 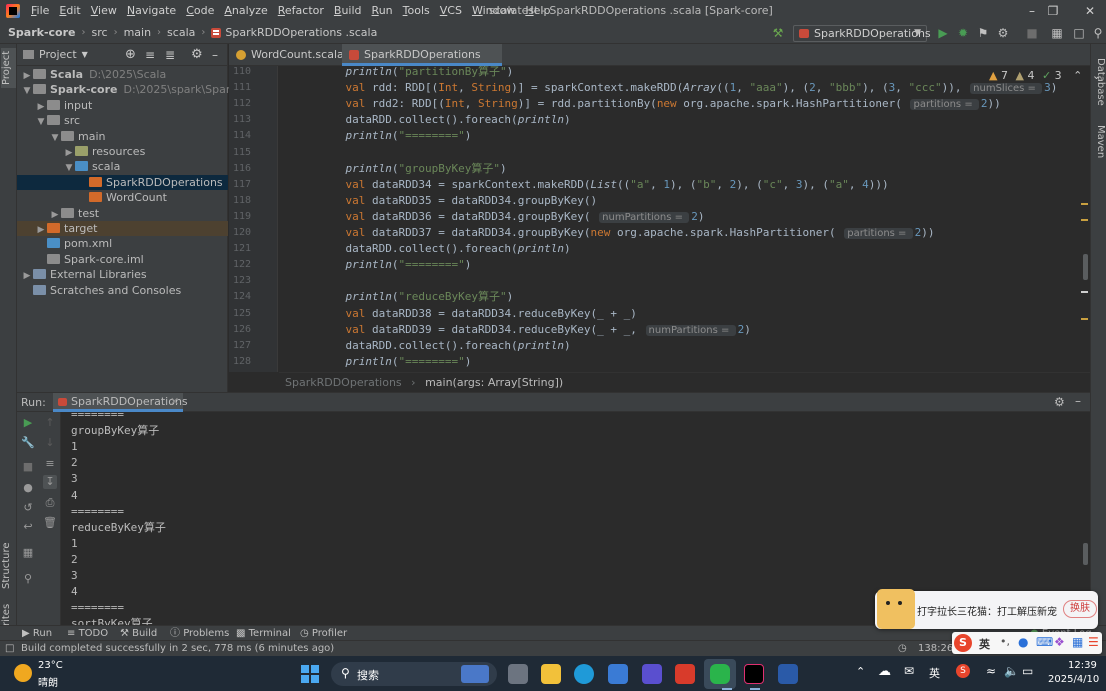 What do you see at coordinates (413, 169) in the screenshot?
I see `code-line: println("groupByKey算子")` at bounding box center [413, 169].